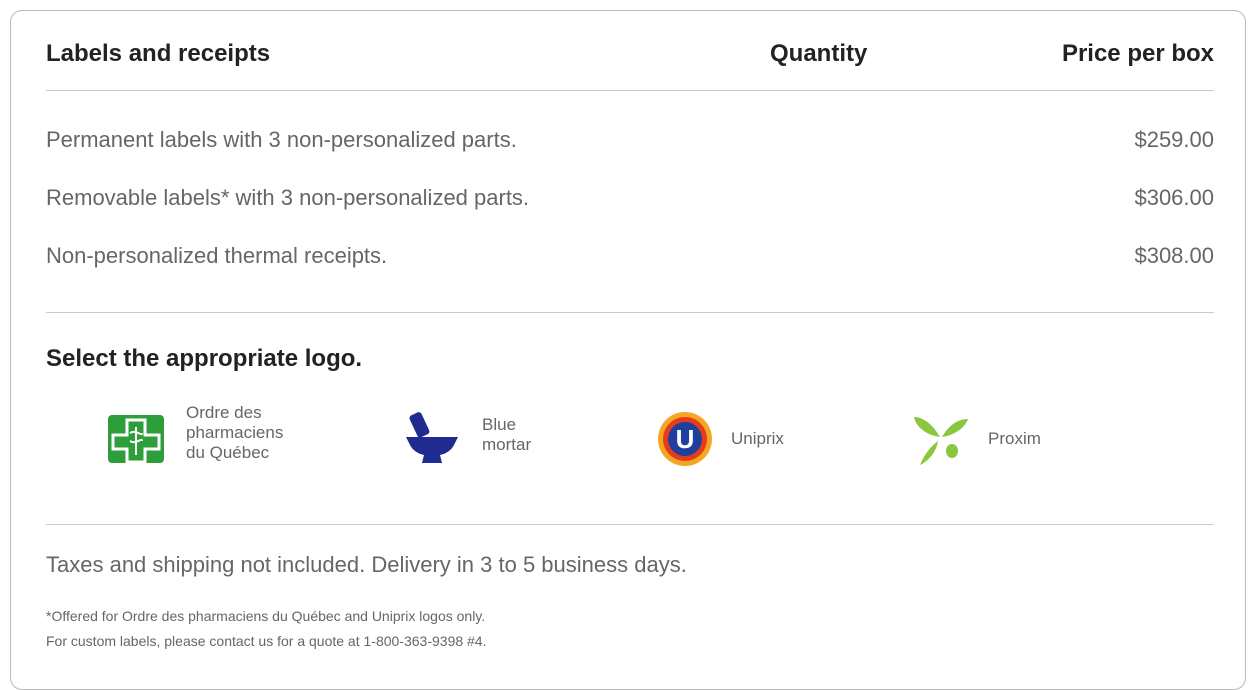  Describe the element at coordinates (819, 53) in the screenshot. I see `quantity-column-header: Quantity` at that location.